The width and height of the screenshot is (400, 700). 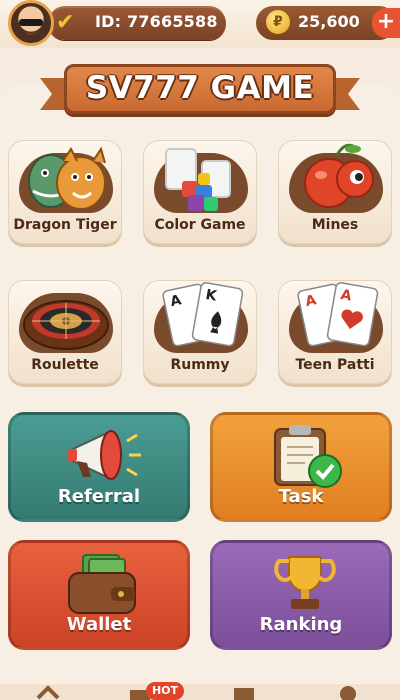 I want to click on game-label: Rummy, so click(x=200, y=365).